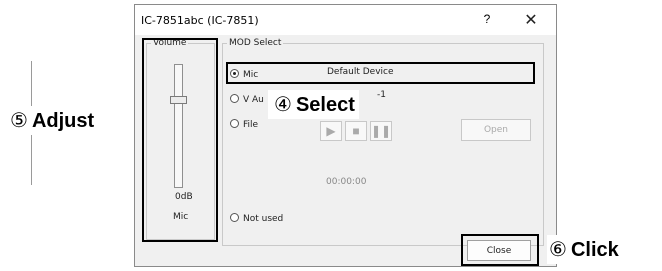 This screenshot has height=271, width=662. What do you see at coordinates (594, 250) in the screenshot?
I see `callout-click-text: Click` at bounding box center [594, 250].